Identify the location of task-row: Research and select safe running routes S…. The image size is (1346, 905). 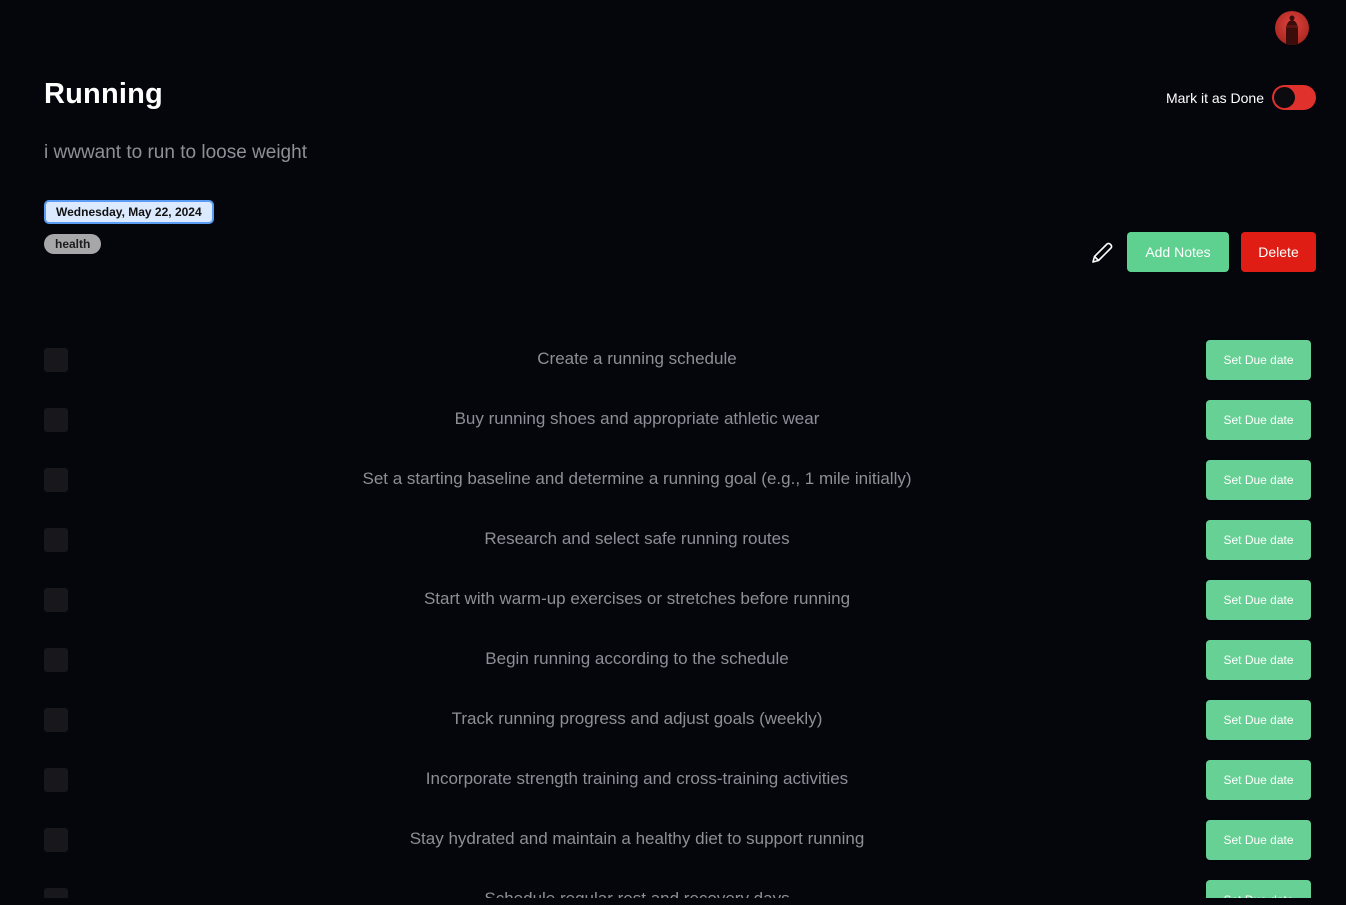
(673, 540).